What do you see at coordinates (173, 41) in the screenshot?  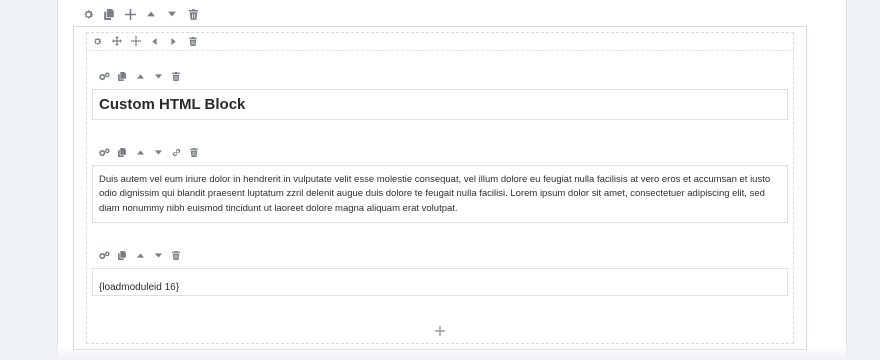 I see `chevron-right-icon` at bounding box center [173, 41].